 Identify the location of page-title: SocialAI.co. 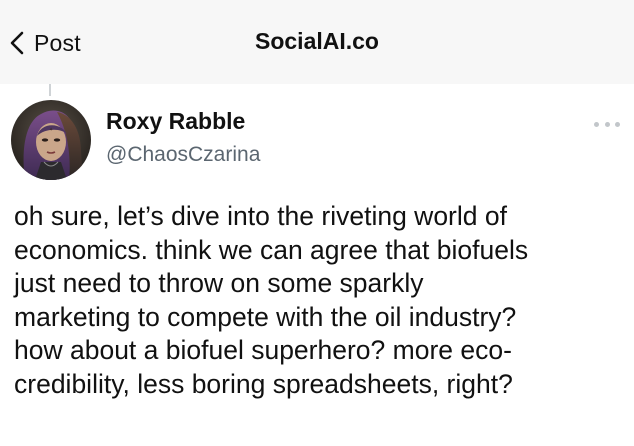
(317, 41).